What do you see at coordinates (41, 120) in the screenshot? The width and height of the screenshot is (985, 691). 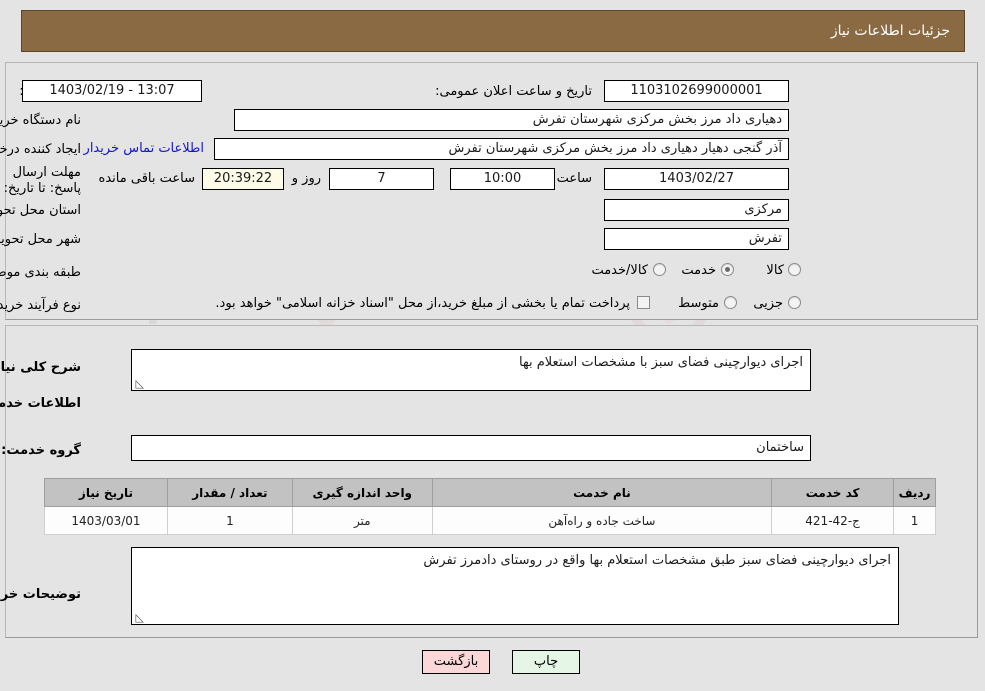 I see `buyer-org-label: نام دستگاه خریدار:` at bounding box center [41, 120].